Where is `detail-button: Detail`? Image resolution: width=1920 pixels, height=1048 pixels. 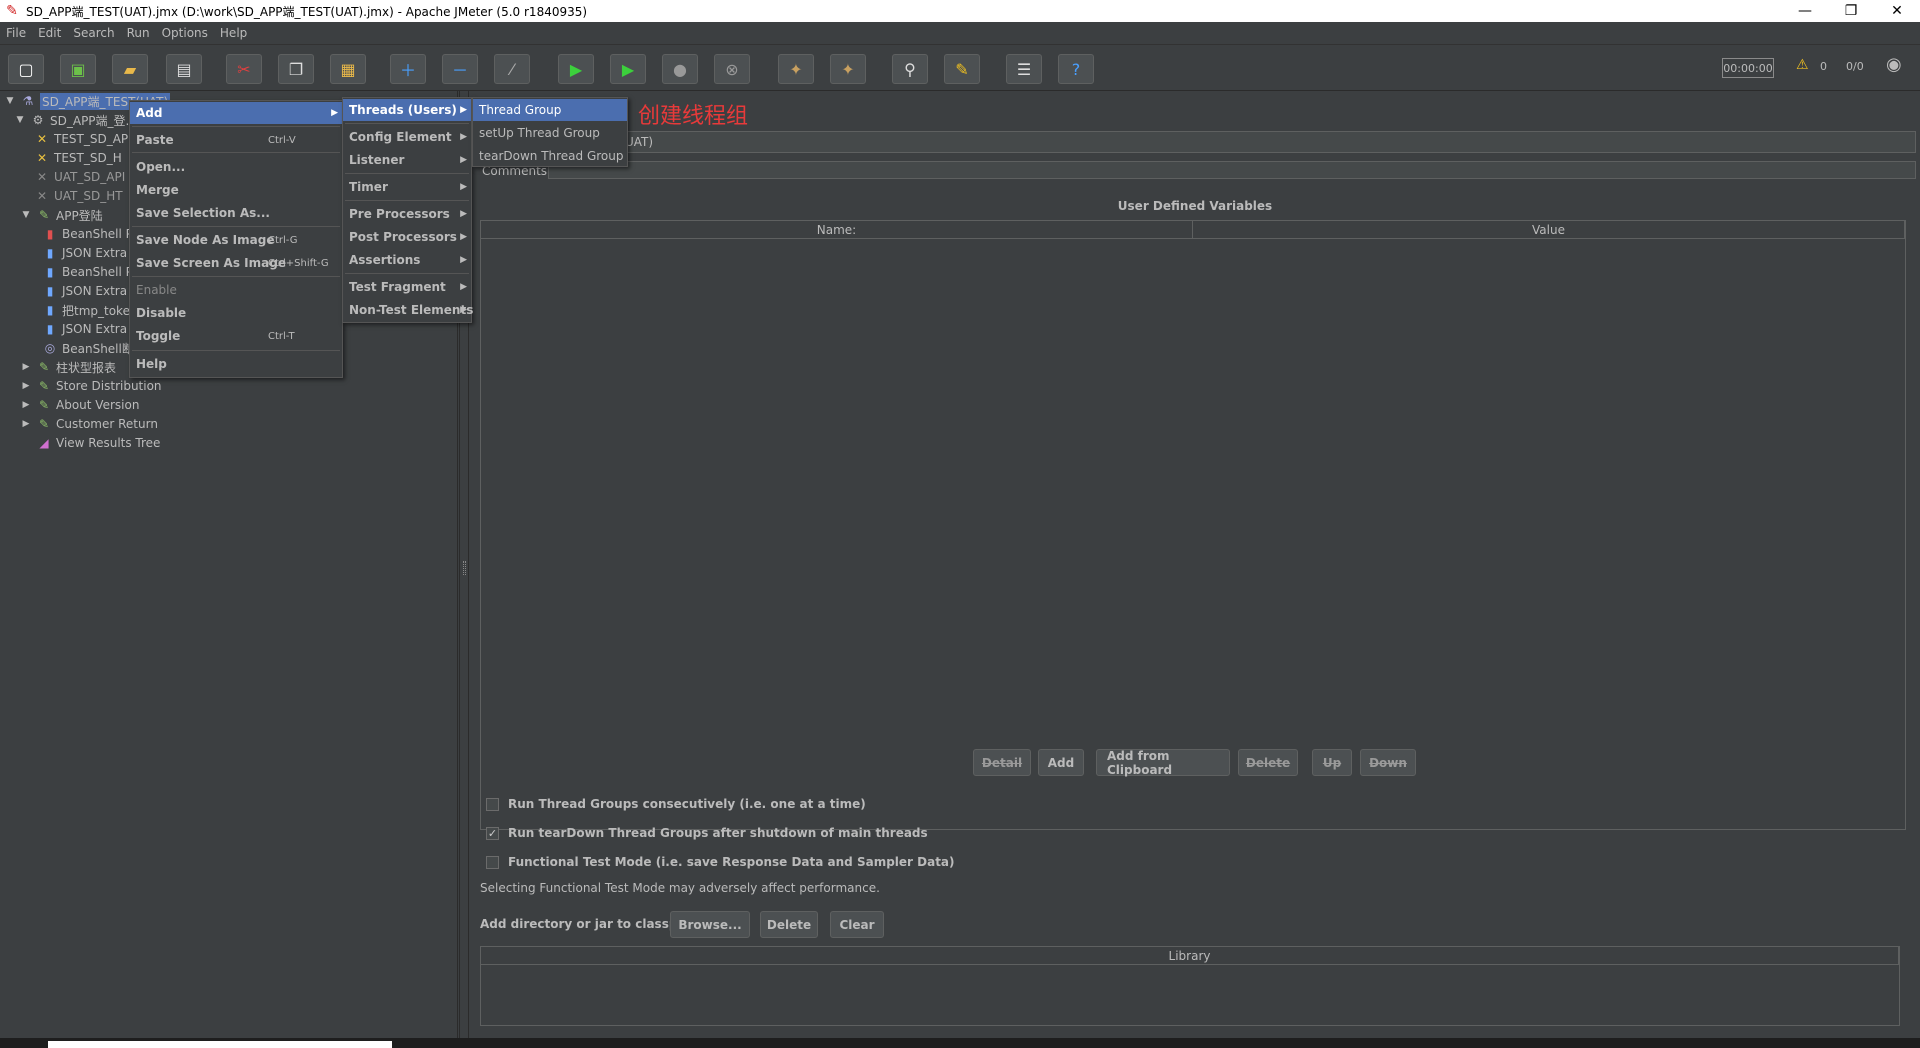 detail-button: Detail is located at coordinates (1002, 762).